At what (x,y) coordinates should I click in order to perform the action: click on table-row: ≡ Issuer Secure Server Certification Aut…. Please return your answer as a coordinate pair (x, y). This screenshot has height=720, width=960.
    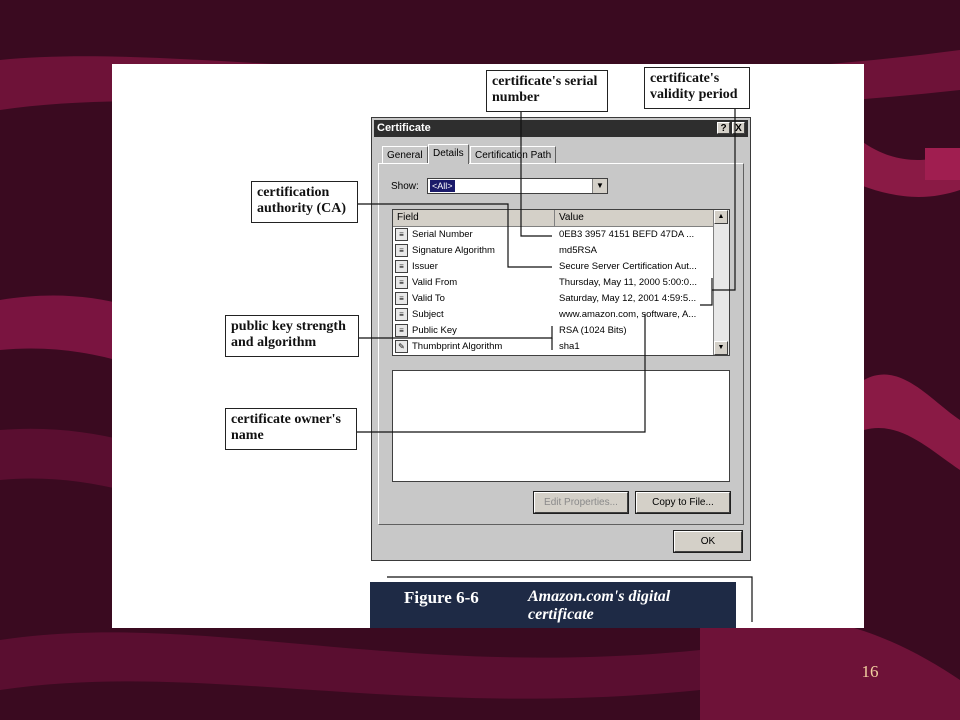
    Looking at the image, I should click on (554, 267).